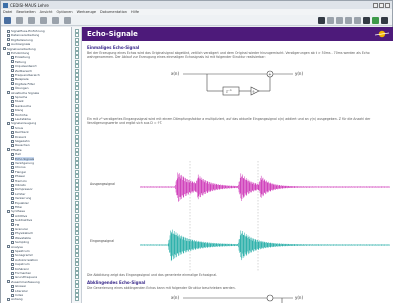 The height and width of the screenshot is (303, 393). I want to click on save-icon, so click(7, 20).